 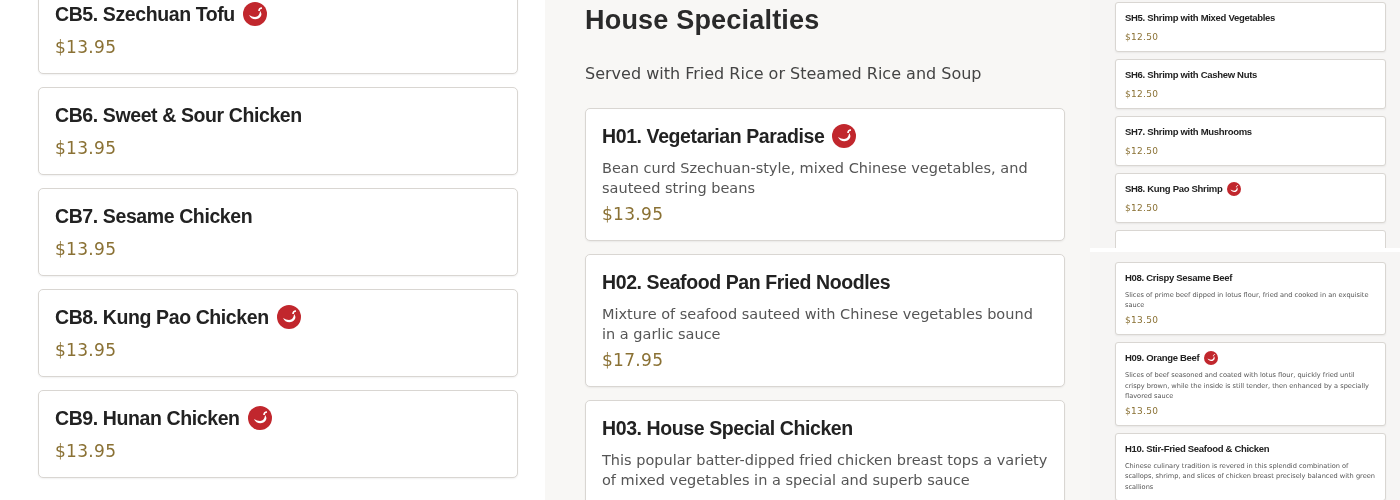 What do you see at coordinates (818, 324) in the screenshot?
I see `dish-description: Mixture of seafood sauteed with Chinese vegetables bound in a garlic sauce` at bounding box center [818, 324].